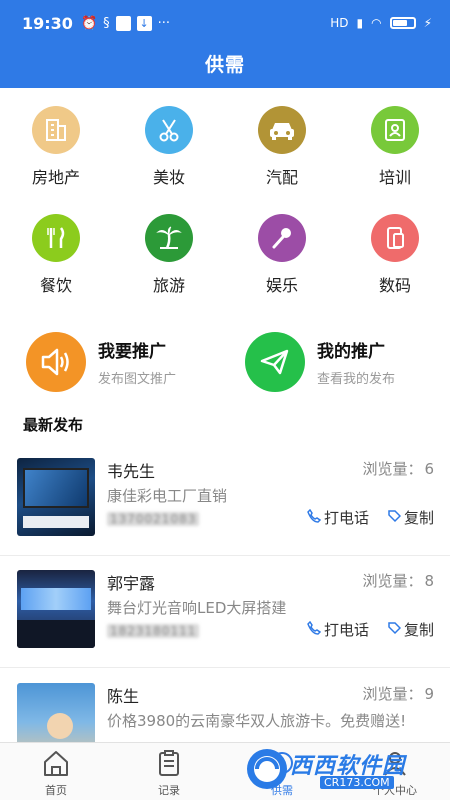  I want to click on category-real-estate: 房地产, so click(56, 147).